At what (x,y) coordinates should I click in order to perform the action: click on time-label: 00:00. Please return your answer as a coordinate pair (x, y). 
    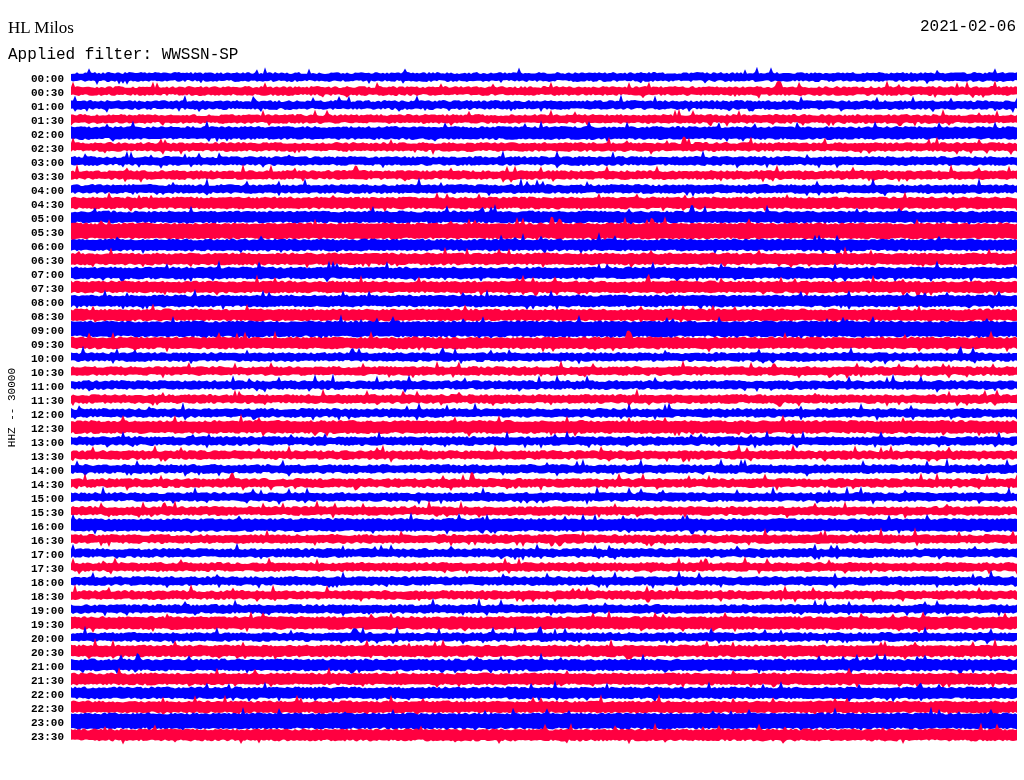
    Looking at the image, I should click on (47, 79).